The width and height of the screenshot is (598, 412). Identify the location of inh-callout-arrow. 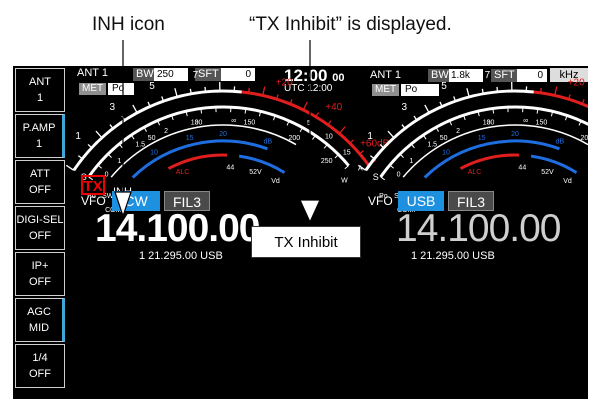
(123, 204).